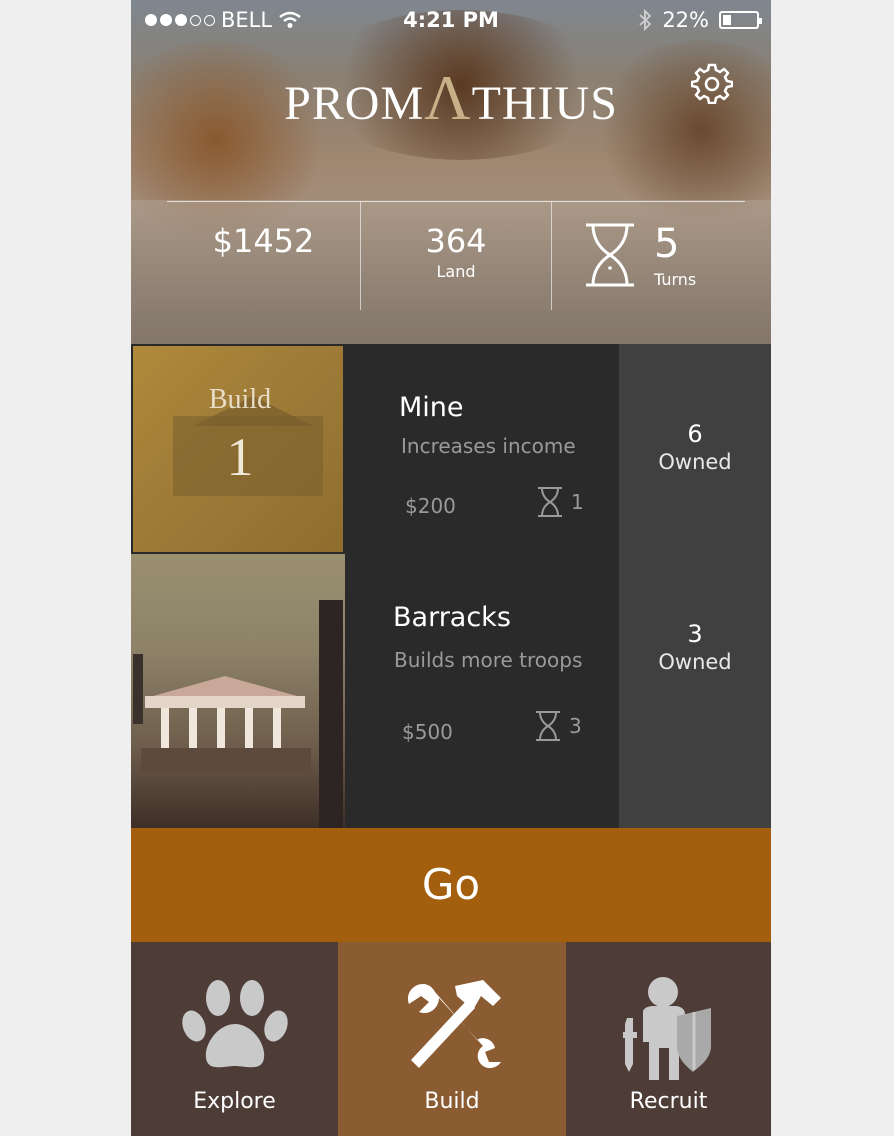 The width and height of the screenshot is (894, 1136). I want to click on nav-explore: Explore, so click(234, 1039).